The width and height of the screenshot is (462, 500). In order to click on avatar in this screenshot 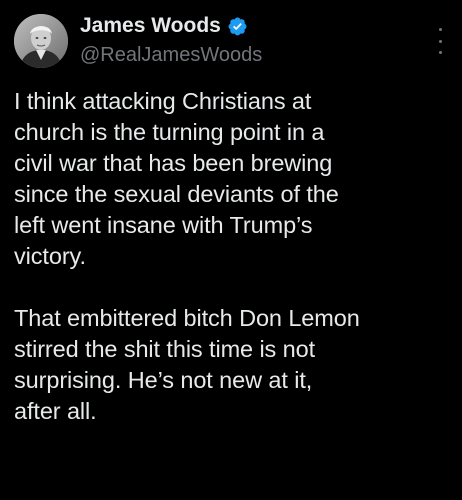, I will do `click(41, 41)`.